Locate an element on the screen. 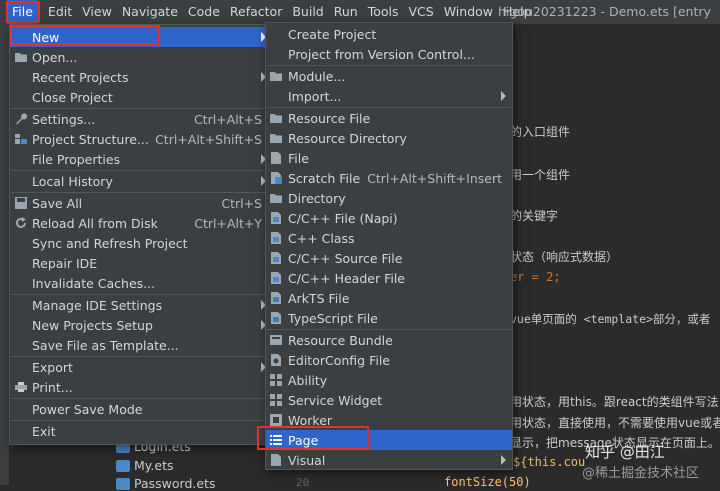  new-item-highlight-box is located at coordinates (85, 35).